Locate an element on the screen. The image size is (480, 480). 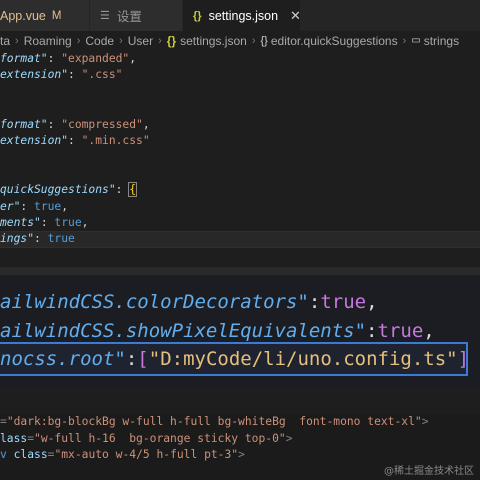
zoom-line: ailwindCSS.showPixelEquivalents":true, is located at coordinates (217, 331).